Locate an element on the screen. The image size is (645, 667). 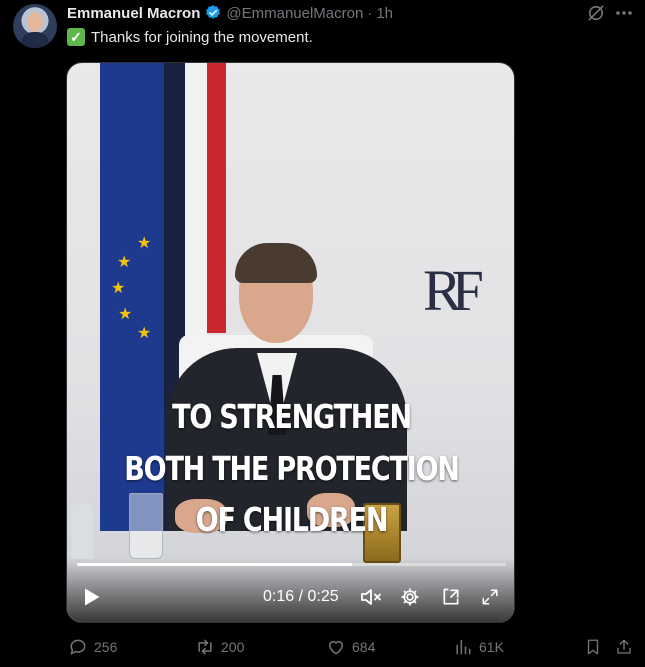
dock-button is located at coordinates (451, 597).